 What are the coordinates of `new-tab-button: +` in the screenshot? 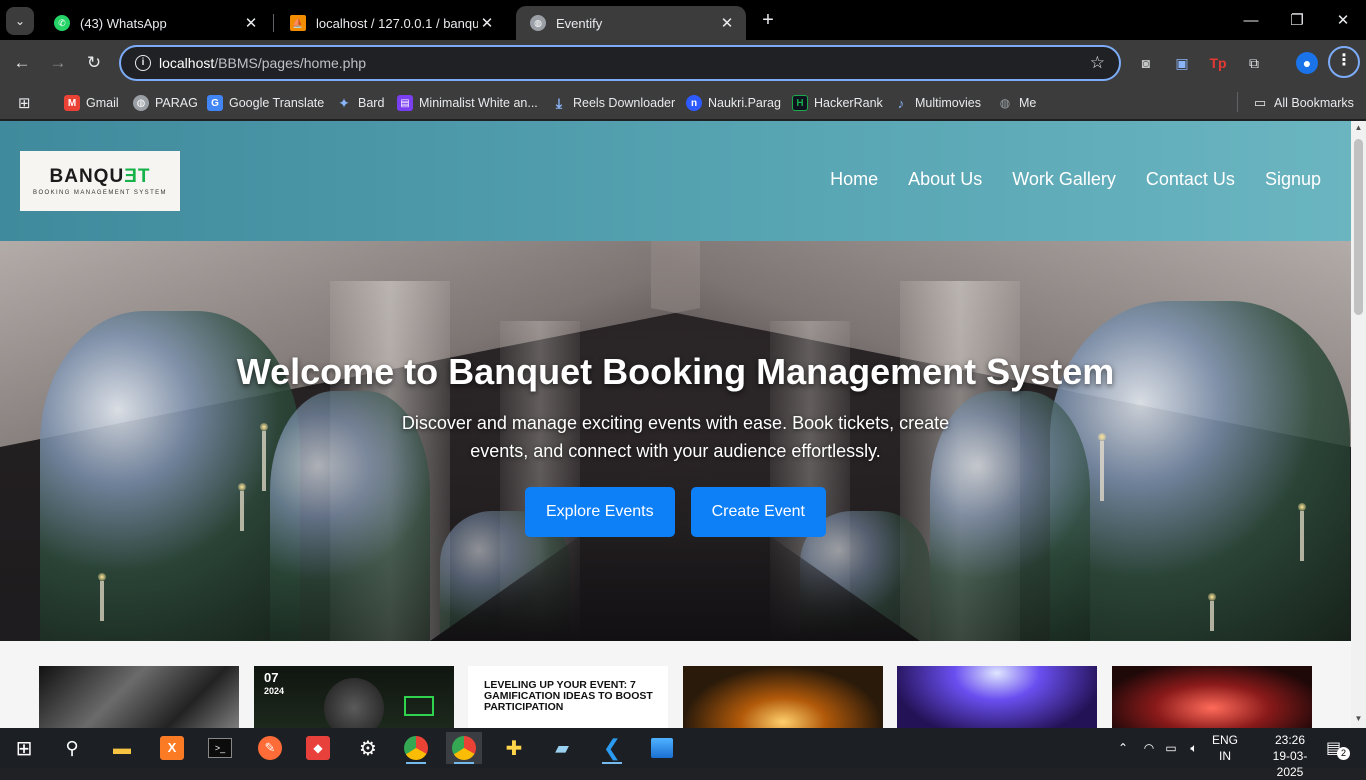 It's located at (768, 20).